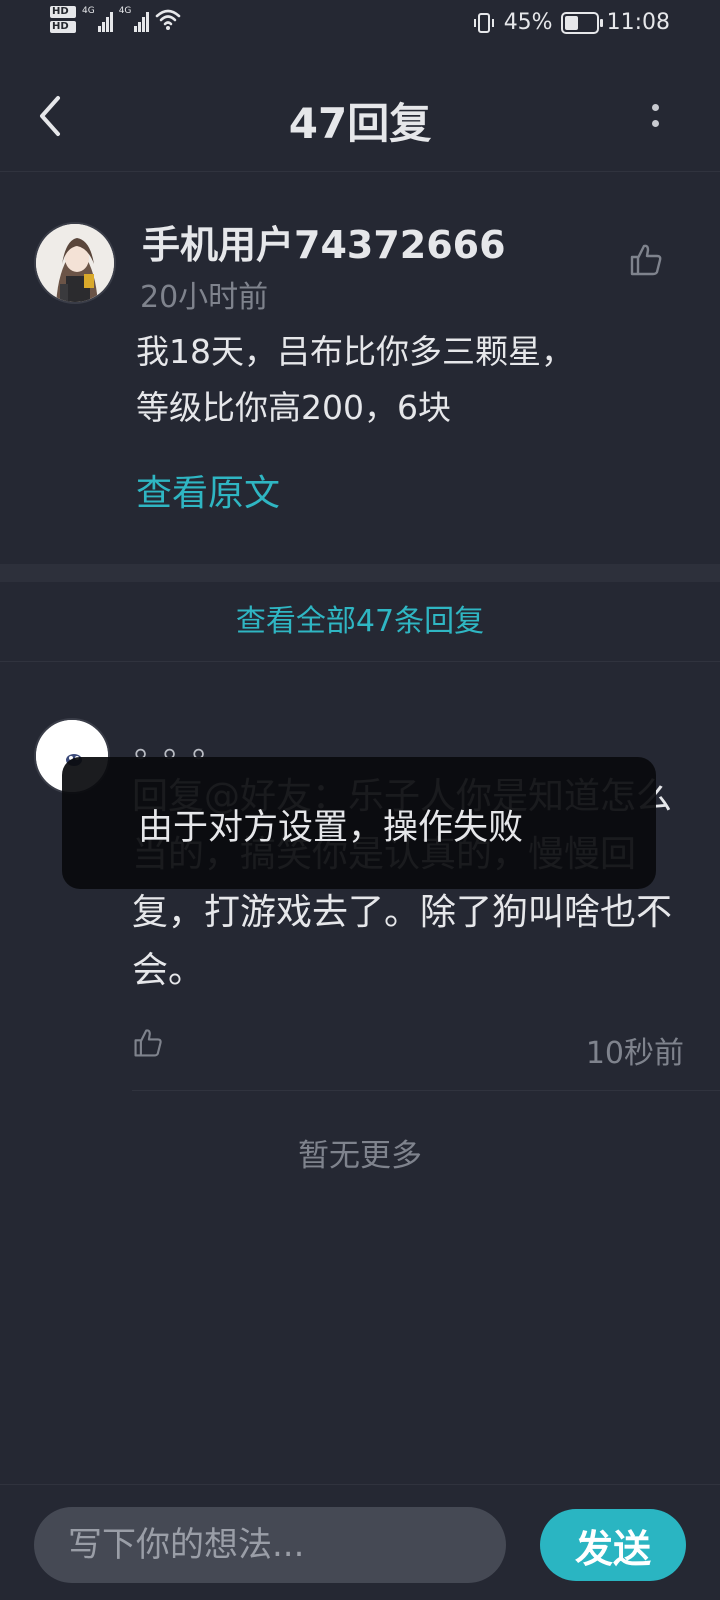 This screenshot has width=720, height=1600. Describe the element at coordinates (655, 115) in the screenshot. I see `more-button` at that location.